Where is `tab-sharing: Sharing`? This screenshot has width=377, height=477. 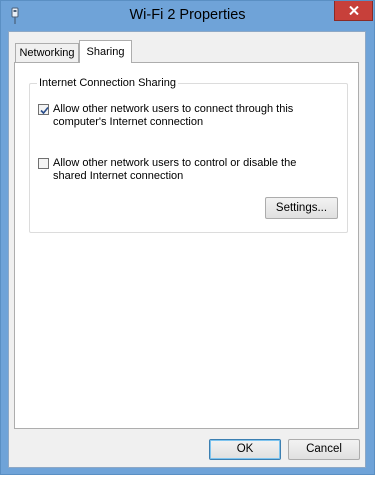 tab-sharing: Sharing is located at coordinates (105, 51).